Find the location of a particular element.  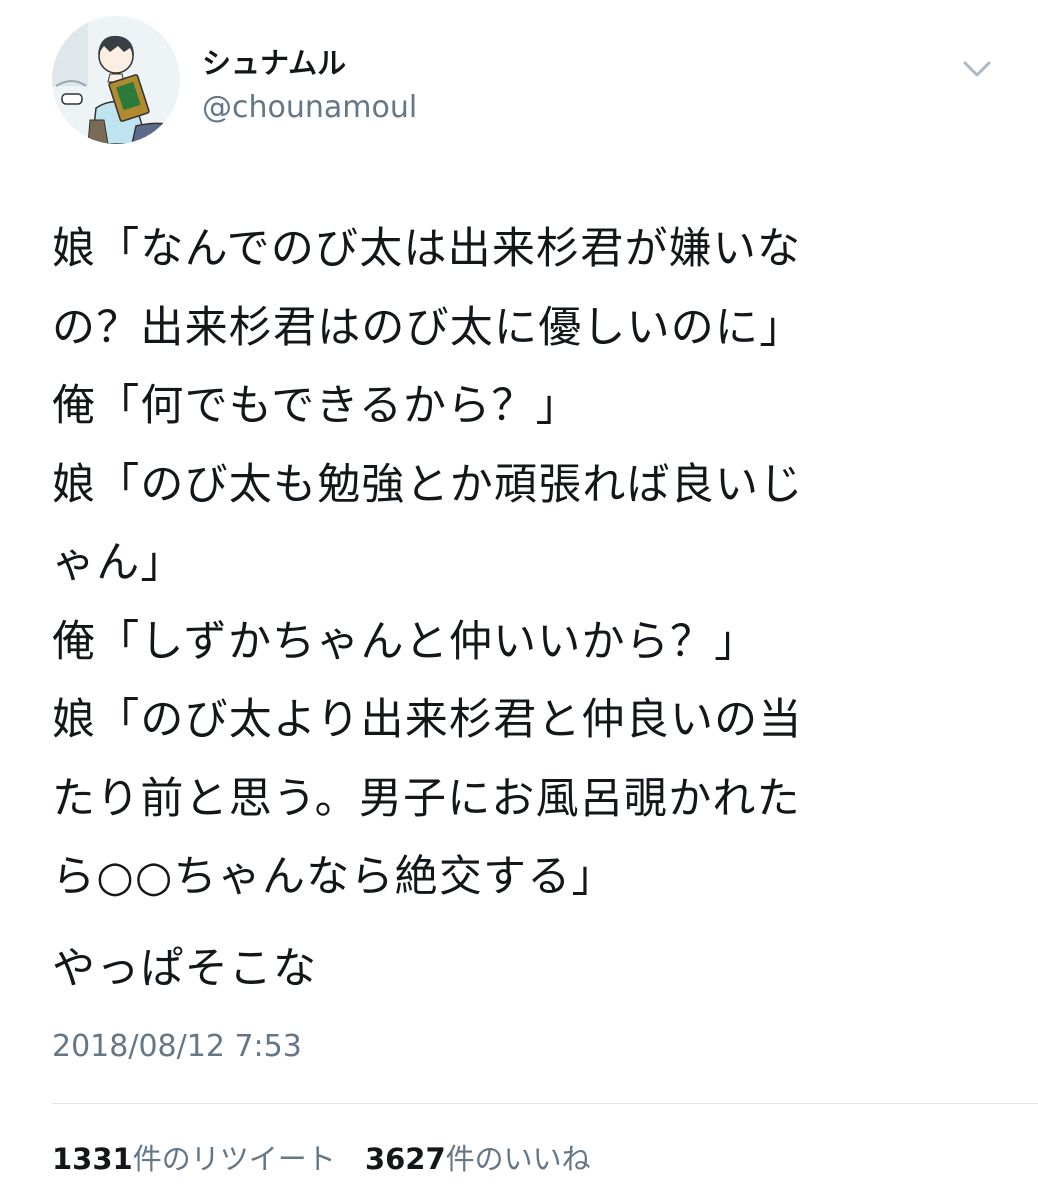

tweet-stats: 1331件のリツイート 3627件のいいね is located at coordinates (321, 1157).